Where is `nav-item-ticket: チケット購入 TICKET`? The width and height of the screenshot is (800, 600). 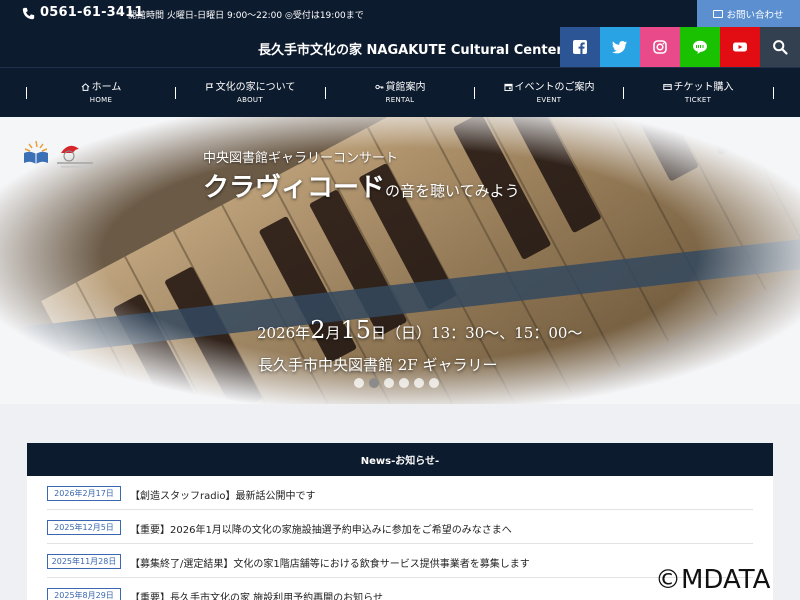
nav-item-ticket: チケット購入 TICKET is located at coordinates (698, 93).